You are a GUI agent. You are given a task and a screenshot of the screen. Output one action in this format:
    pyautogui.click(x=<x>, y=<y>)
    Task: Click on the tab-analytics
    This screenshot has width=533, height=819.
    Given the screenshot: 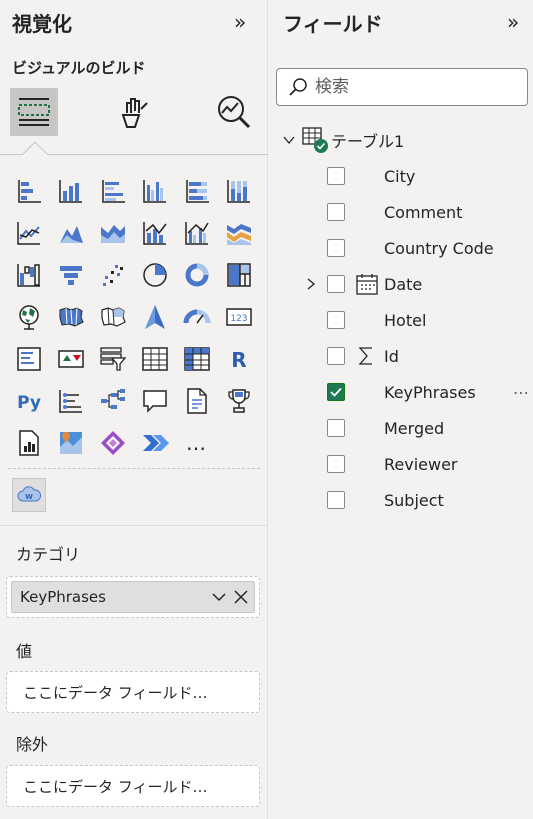 What is the action you would take?
    pyautogui.click(x=234, y=112)
    